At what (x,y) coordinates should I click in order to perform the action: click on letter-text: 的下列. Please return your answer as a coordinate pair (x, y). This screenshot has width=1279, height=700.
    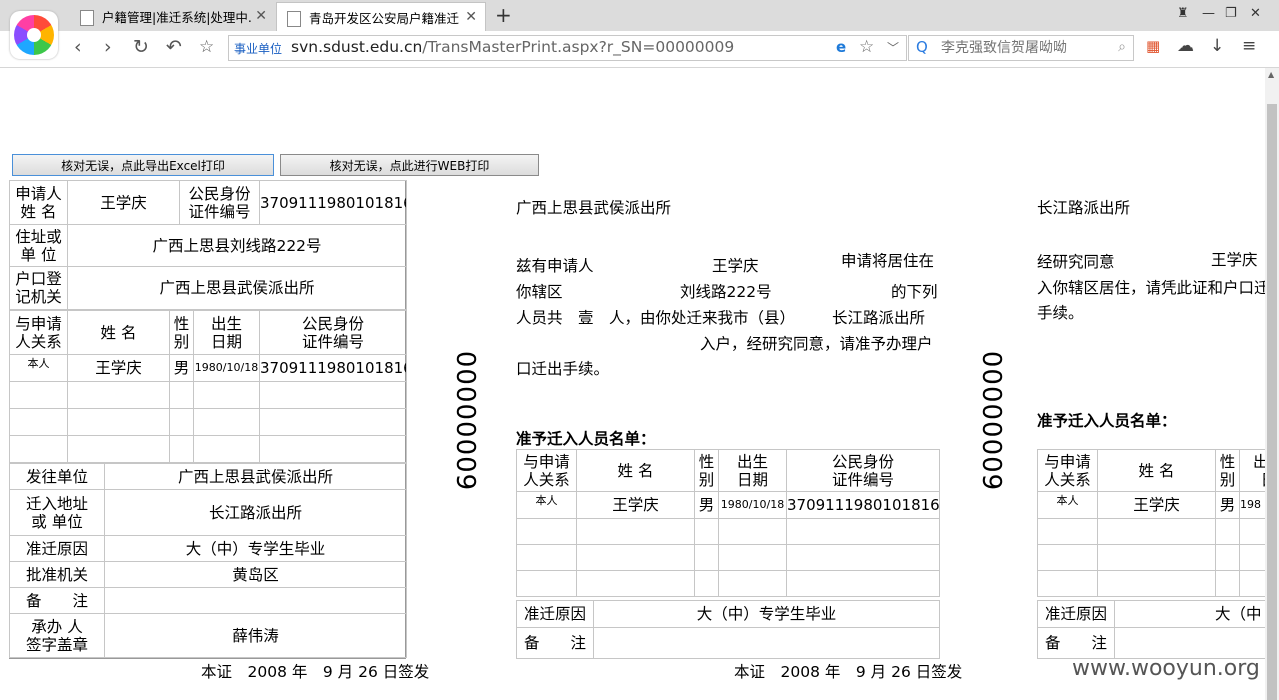
    Looking at the image, I should click on (914, 292).